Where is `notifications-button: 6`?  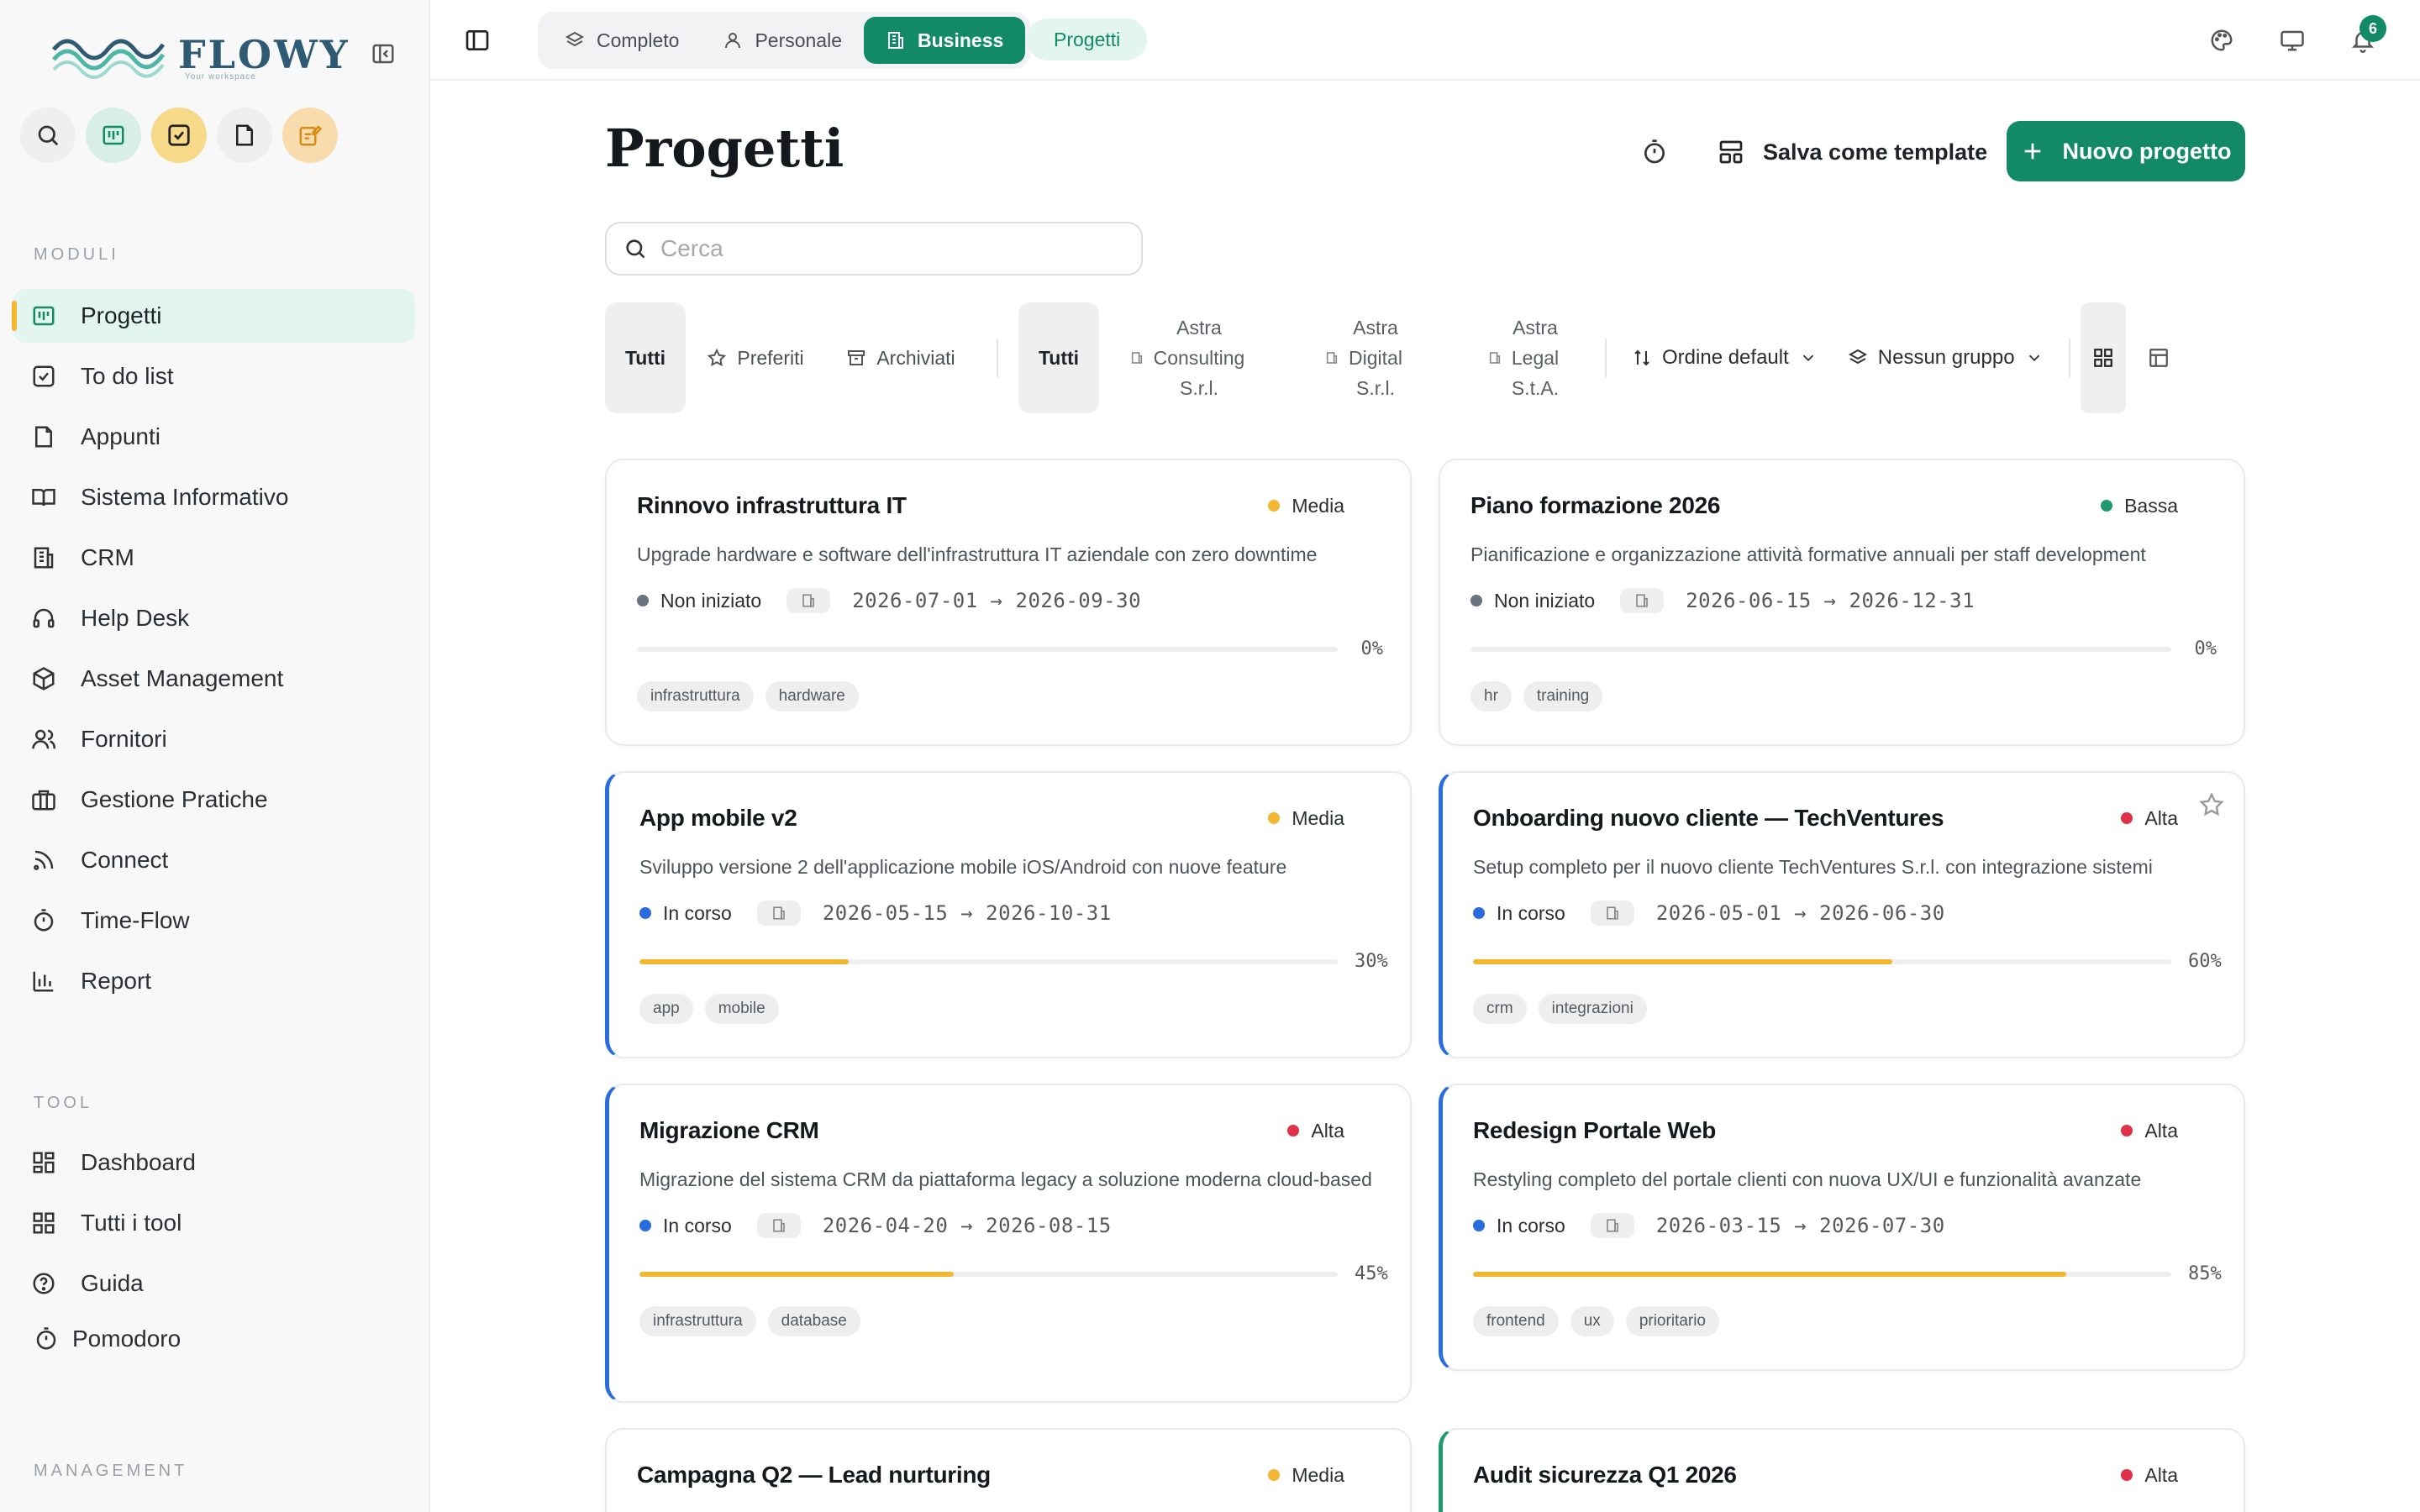
notifications-button: 6 is located at coordinates (2365, 37).